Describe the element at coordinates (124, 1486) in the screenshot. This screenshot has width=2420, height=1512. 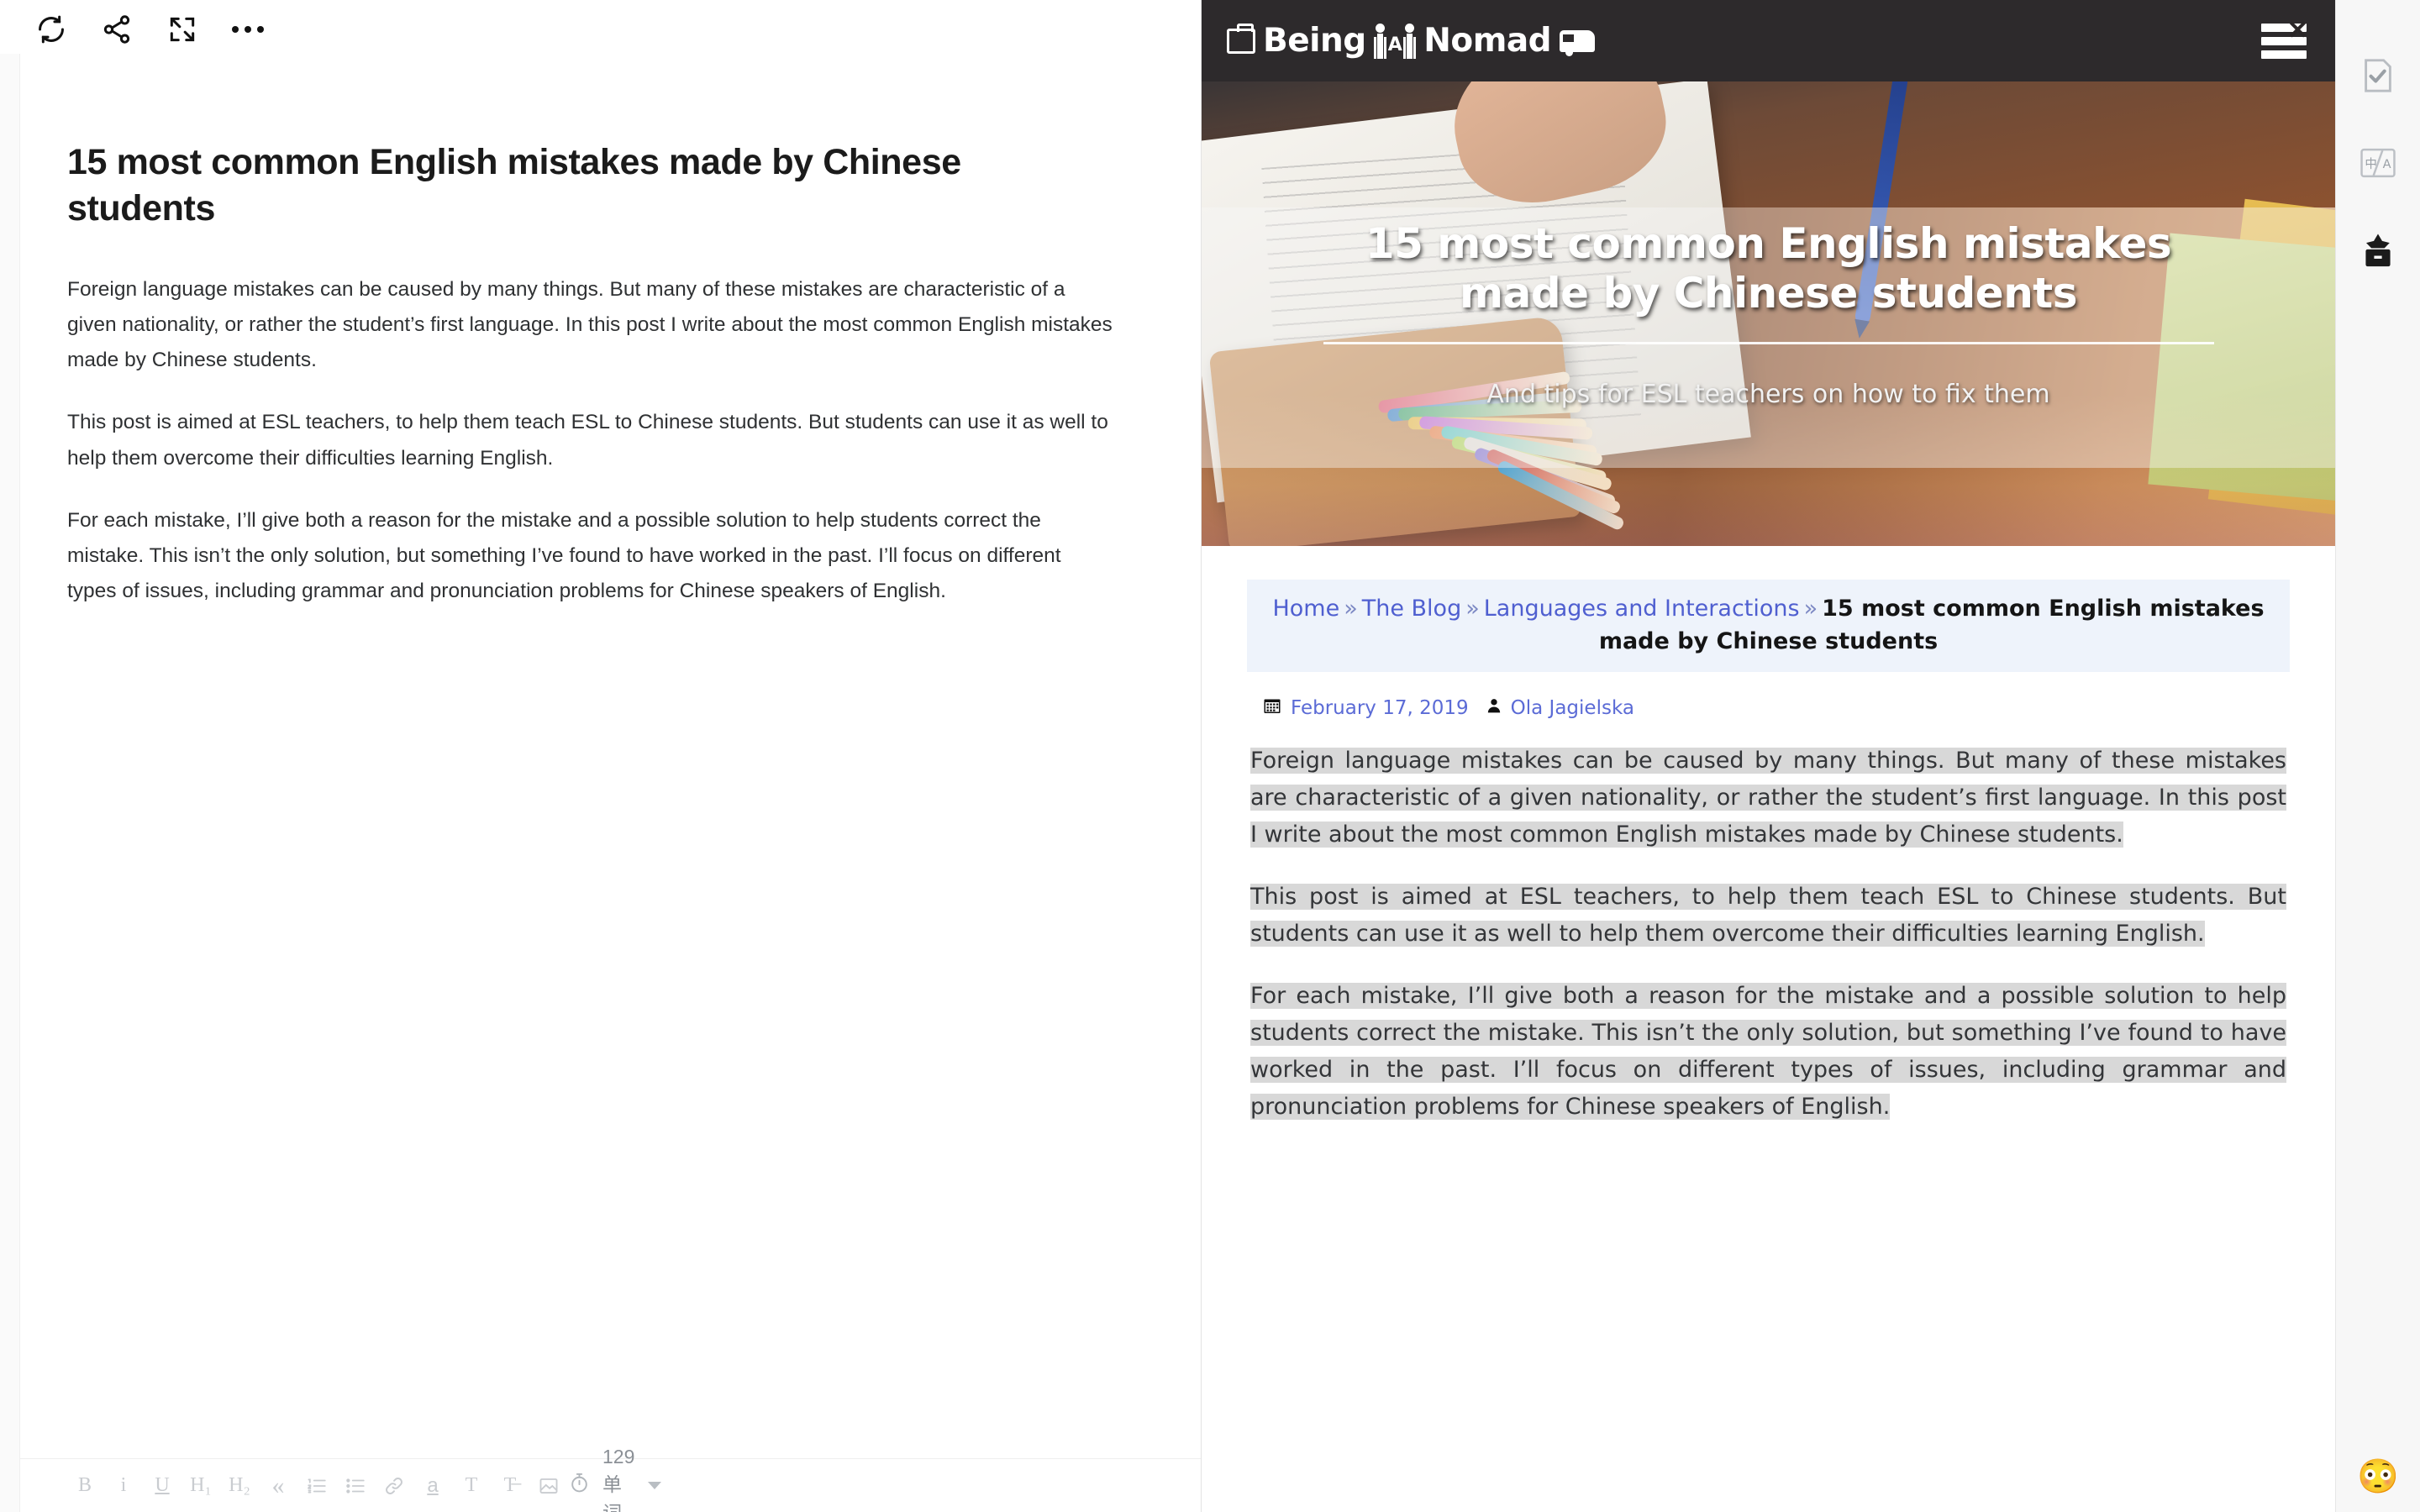
I see `italic-button: i` at that location.